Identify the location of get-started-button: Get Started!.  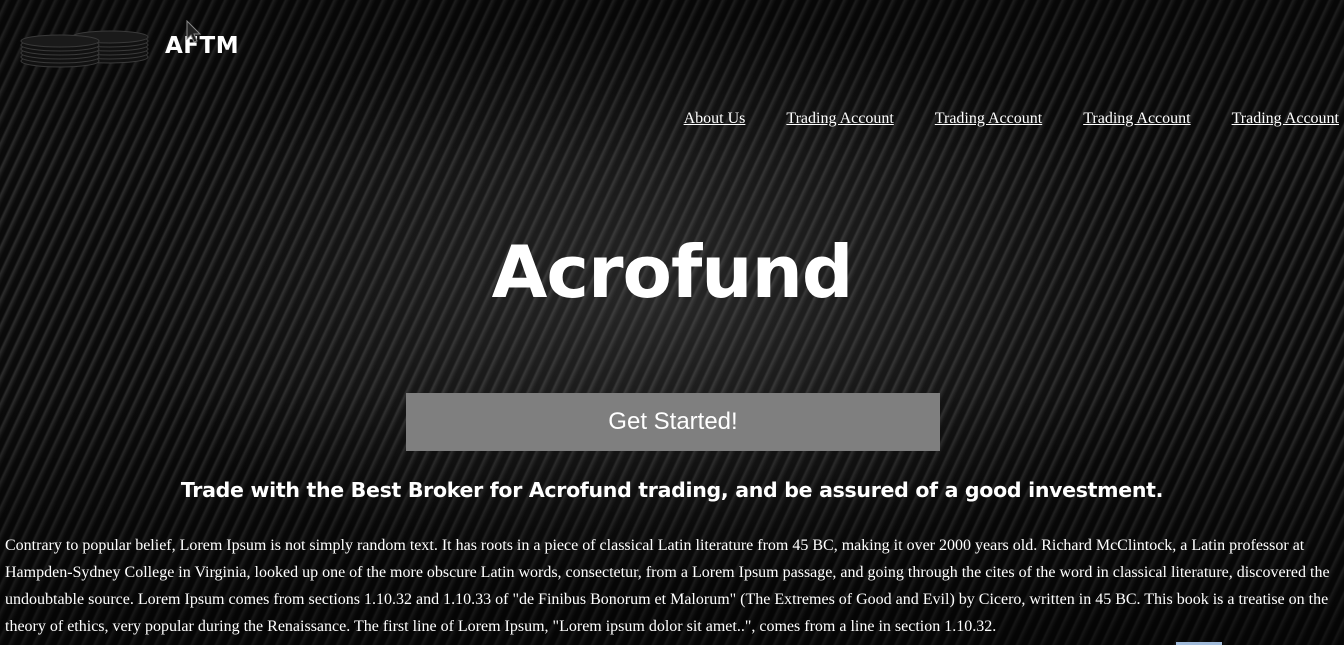
(673, 422).